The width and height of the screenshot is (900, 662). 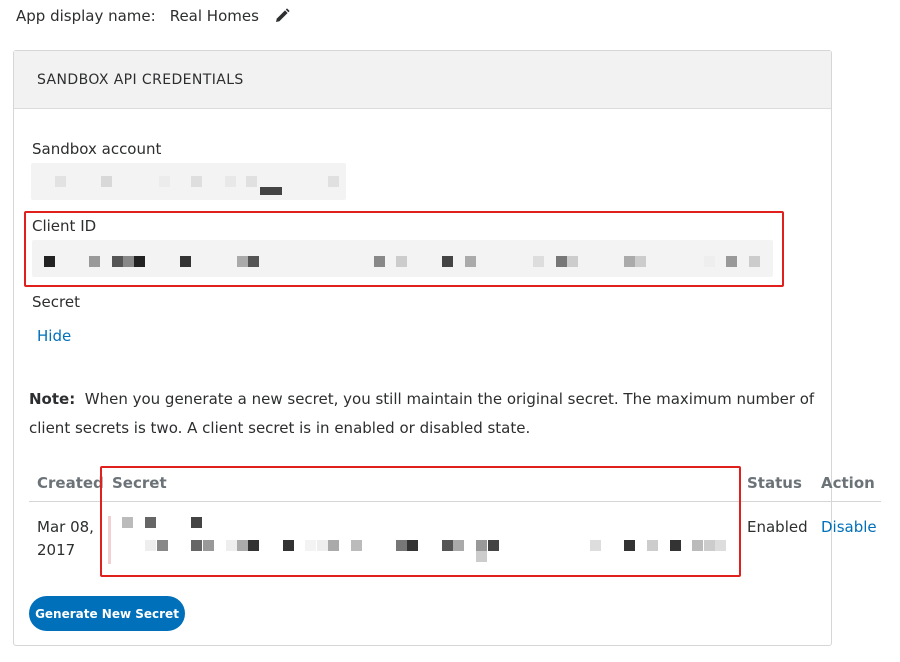 I want to click on secret-label: Secret, so click(x=56, y=302).